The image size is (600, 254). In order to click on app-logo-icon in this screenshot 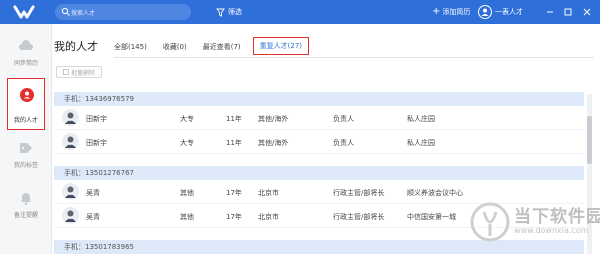, I will do `click(24, 12)`.